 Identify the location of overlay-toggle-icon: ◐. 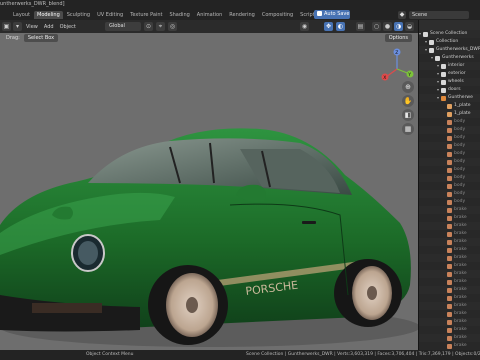
(340, 26).